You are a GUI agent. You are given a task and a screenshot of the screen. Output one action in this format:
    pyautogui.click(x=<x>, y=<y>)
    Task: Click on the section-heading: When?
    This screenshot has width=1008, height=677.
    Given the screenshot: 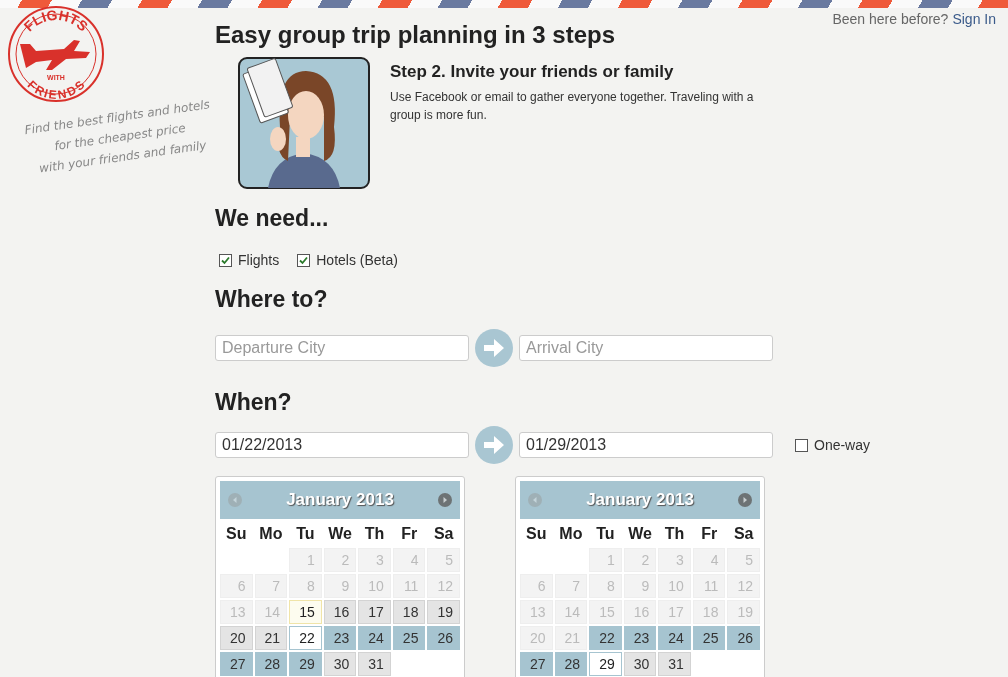 What is the action you would take?
    pyautogui.click(x=254, y=402)
    